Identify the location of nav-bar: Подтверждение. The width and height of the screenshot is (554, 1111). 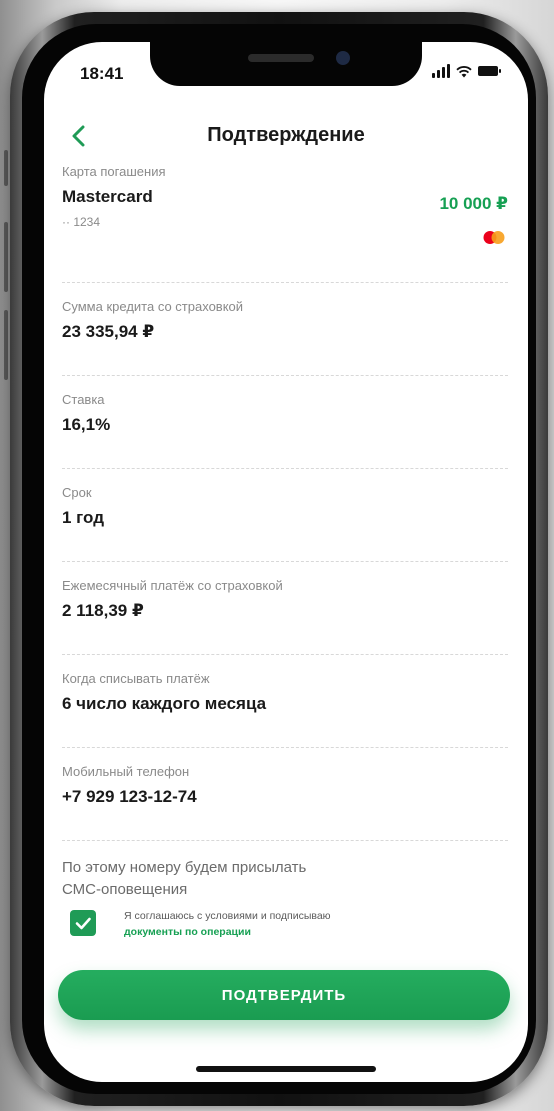
(286, 136).